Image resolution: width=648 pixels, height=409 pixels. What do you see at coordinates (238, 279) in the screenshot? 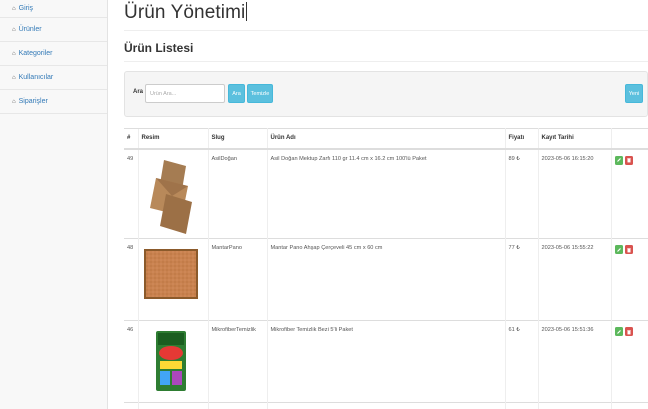
I see `cell-slug: MantarPano` at bounding box center [238, 279].